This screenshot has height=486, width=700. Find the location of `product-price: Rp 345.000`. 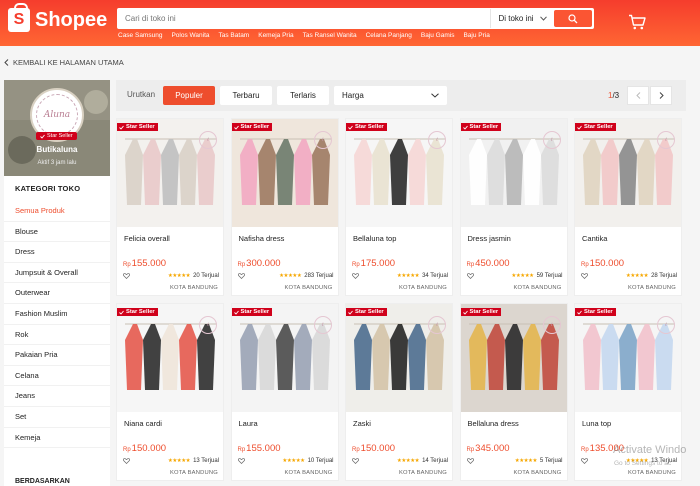

product-price: Rp 345.000 is located at coordinates (488, 448).